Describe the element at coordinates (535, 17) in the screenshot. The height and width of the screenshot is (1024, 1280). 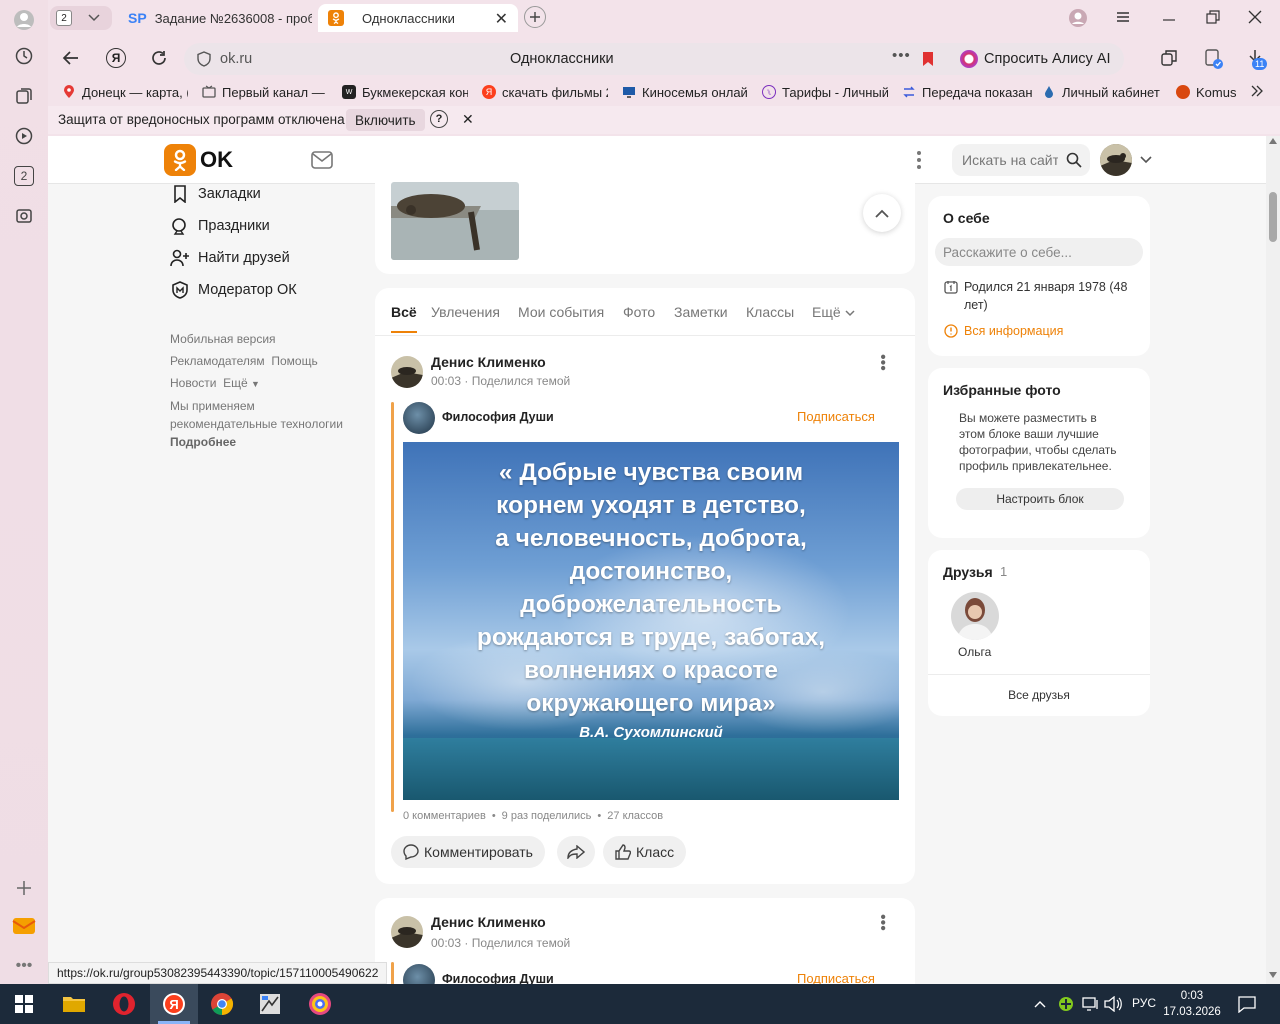
I see `new-tab-button` at that location.